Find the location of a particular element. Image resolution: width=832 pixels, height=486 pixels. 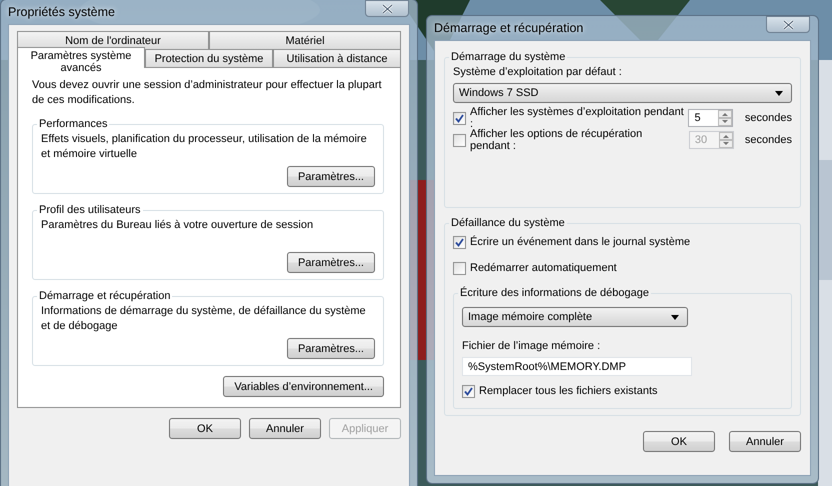

checkbox-label: Afficher les options de récupération pendant : is located at coordinates (557, 140).